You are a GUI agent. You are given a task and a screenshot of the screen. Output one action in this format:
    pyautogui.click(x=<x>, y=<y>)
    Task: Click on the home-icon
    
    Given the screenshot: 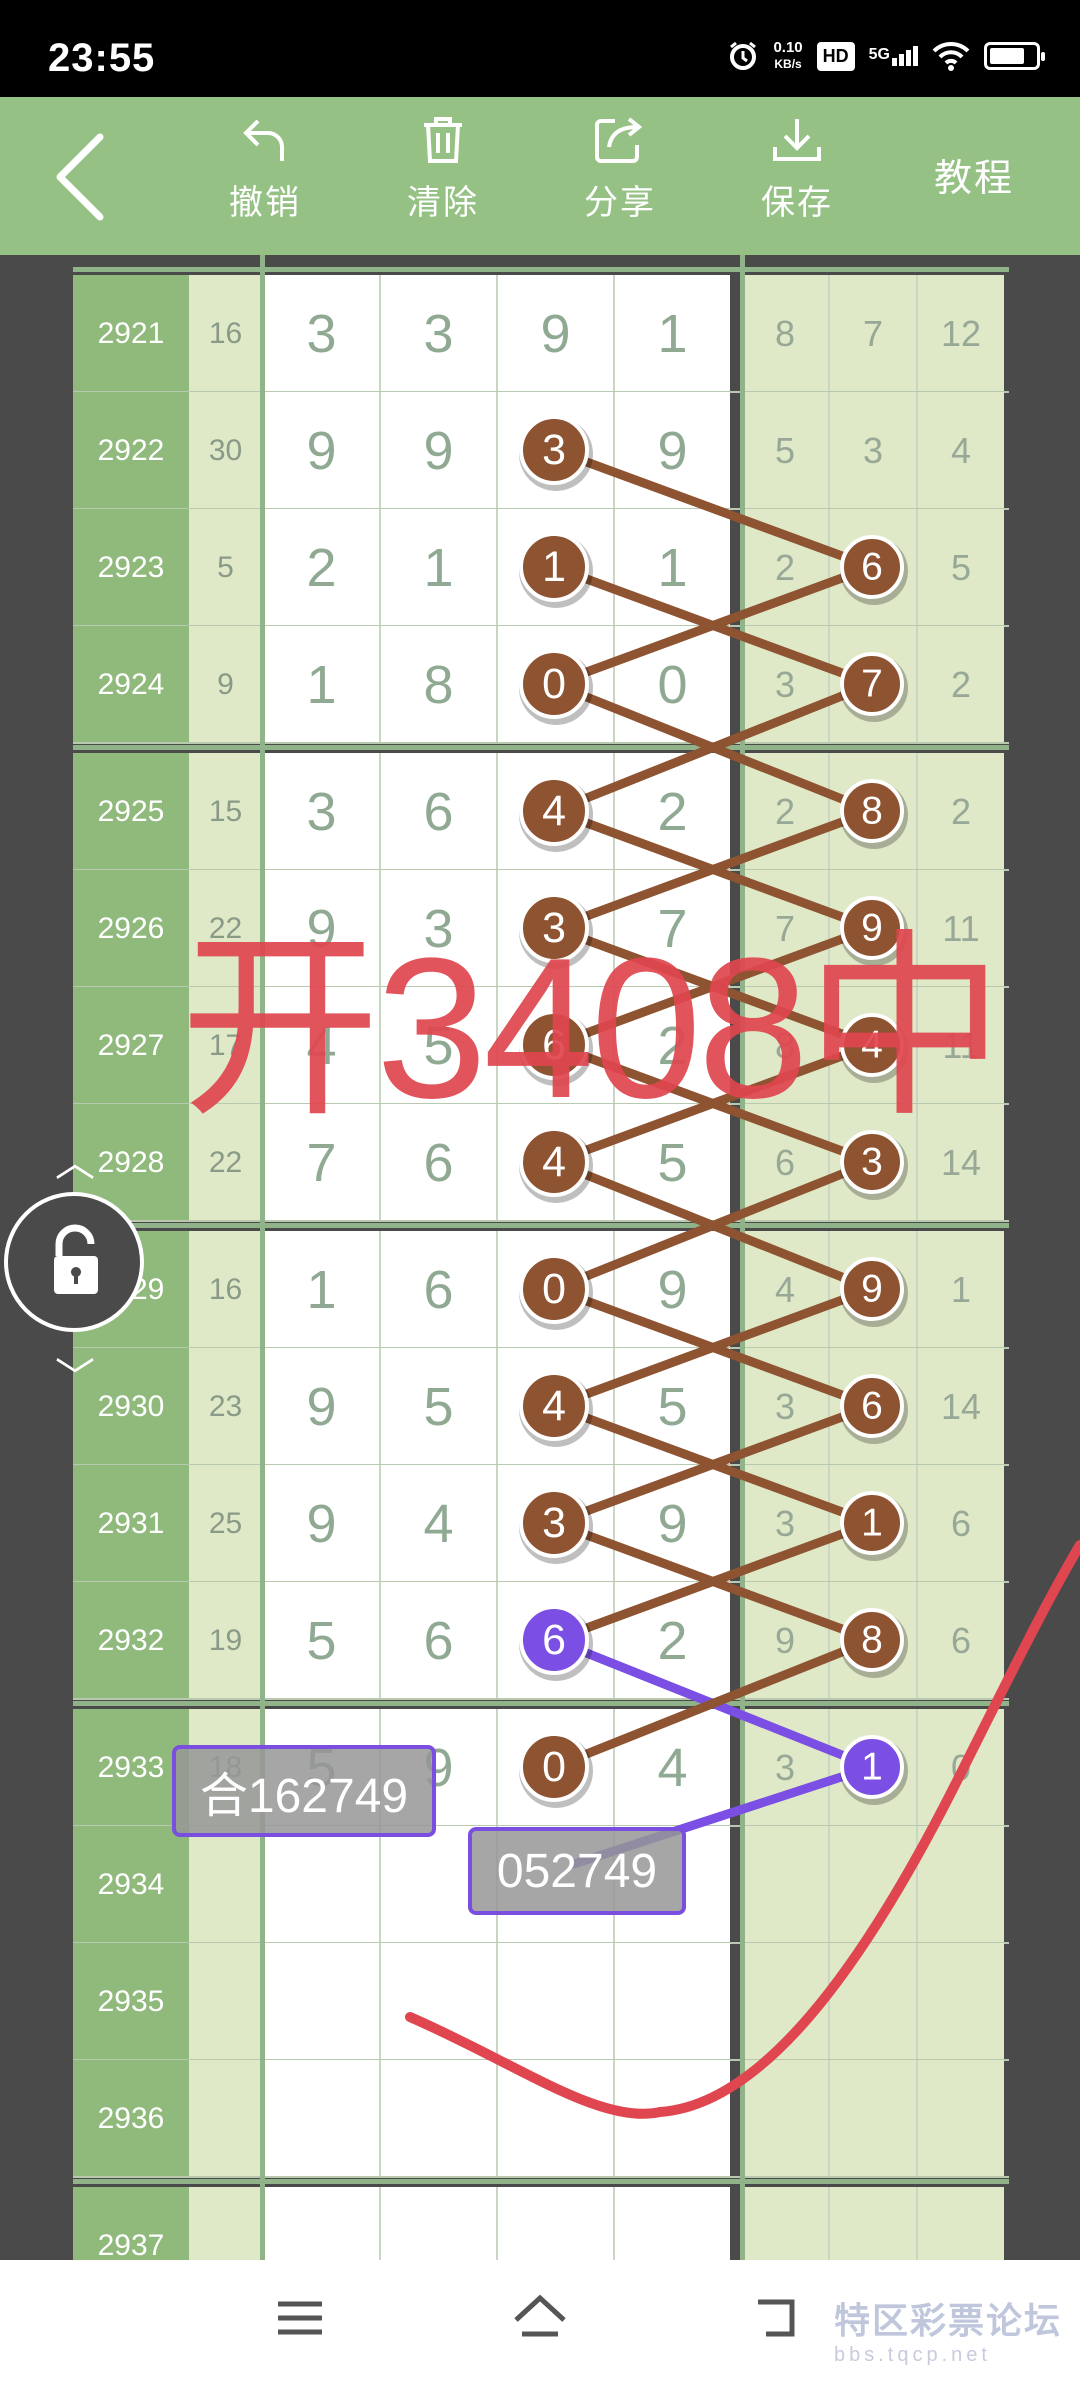 What is the action you would take?
    pyautogui.click(x=540, y=2318)
    